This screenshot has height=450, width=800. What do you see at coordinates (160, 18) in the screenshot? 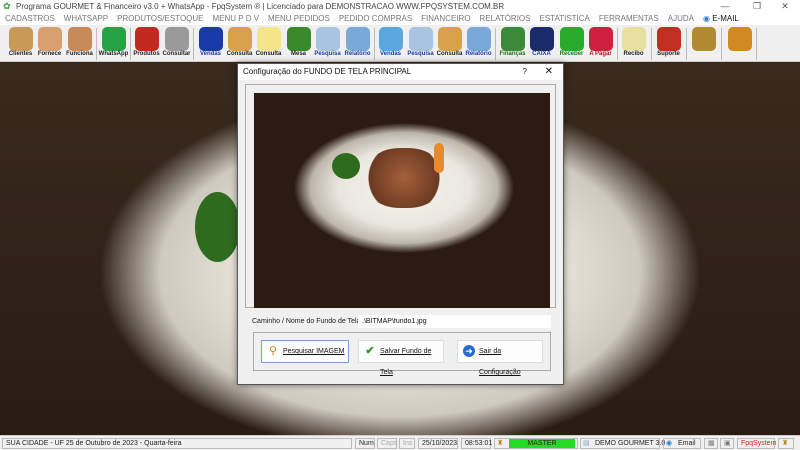
I see `menu-produtos-estoque: PRODUTOS/ESTOQUE` at bounding box center [160, 18].